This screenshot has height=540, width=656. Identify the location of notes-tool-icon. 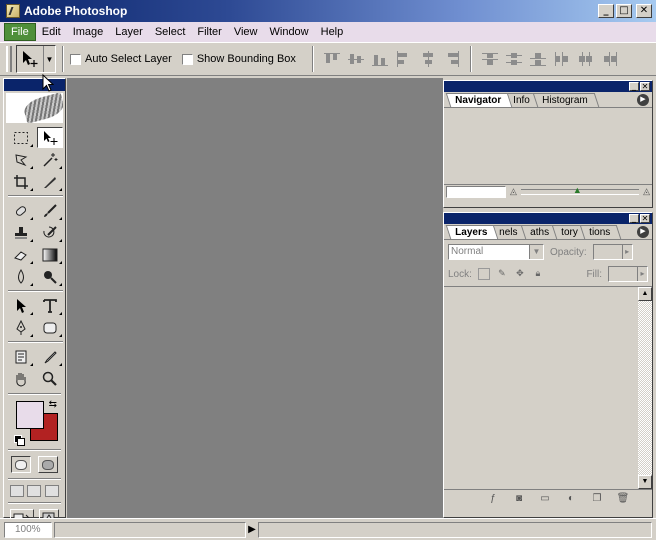
(21, 356).